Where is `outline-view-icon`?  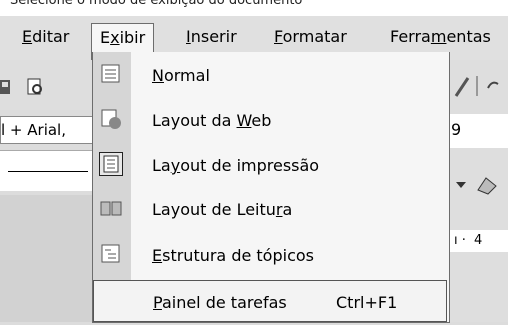 outline-view-icon is located at coordinates (111, 254).